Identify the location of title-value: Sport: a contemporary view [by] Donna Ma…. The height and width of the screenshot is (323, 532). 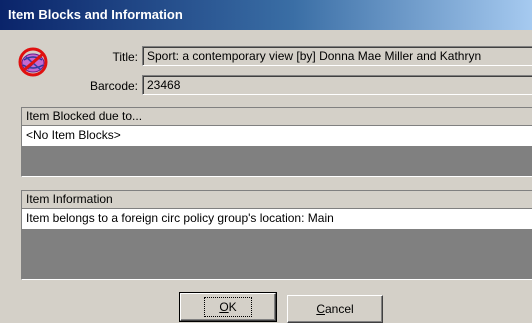
(314, 56).